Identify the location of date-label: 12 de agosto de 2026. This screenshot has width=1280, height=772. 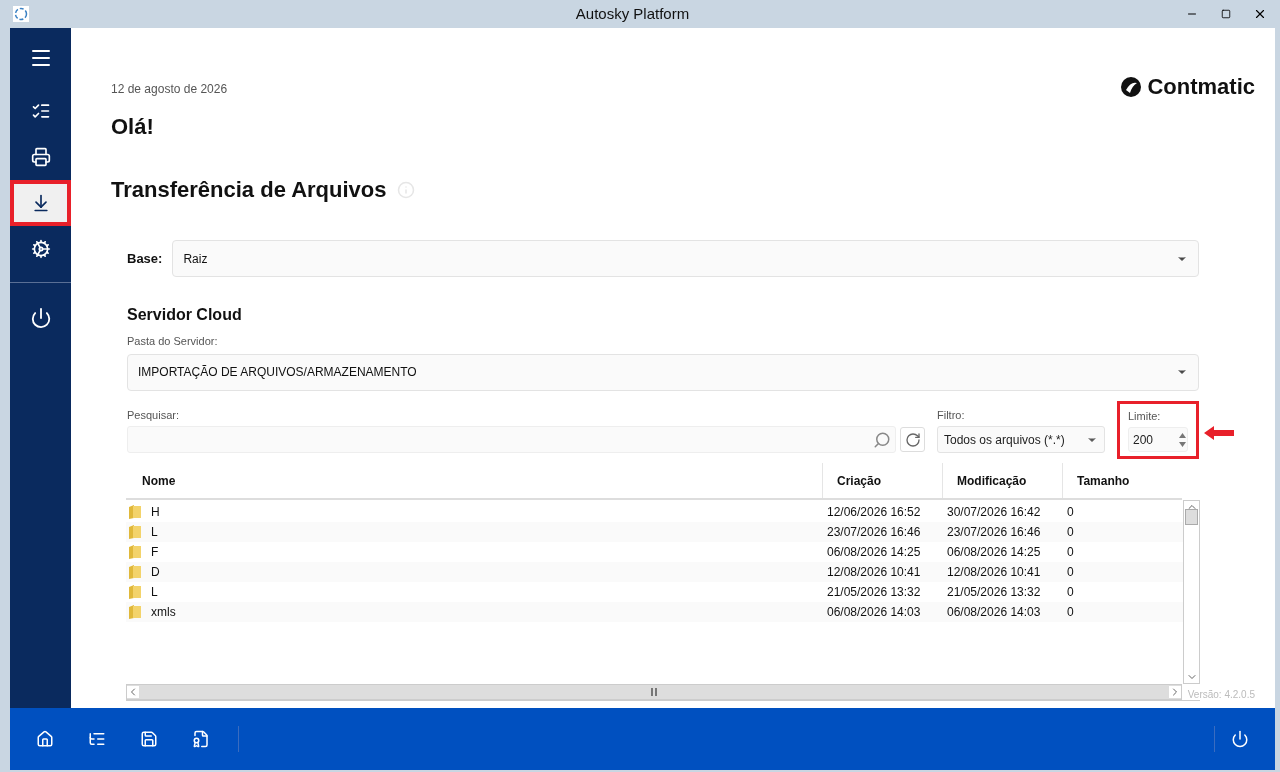
(169, 89).